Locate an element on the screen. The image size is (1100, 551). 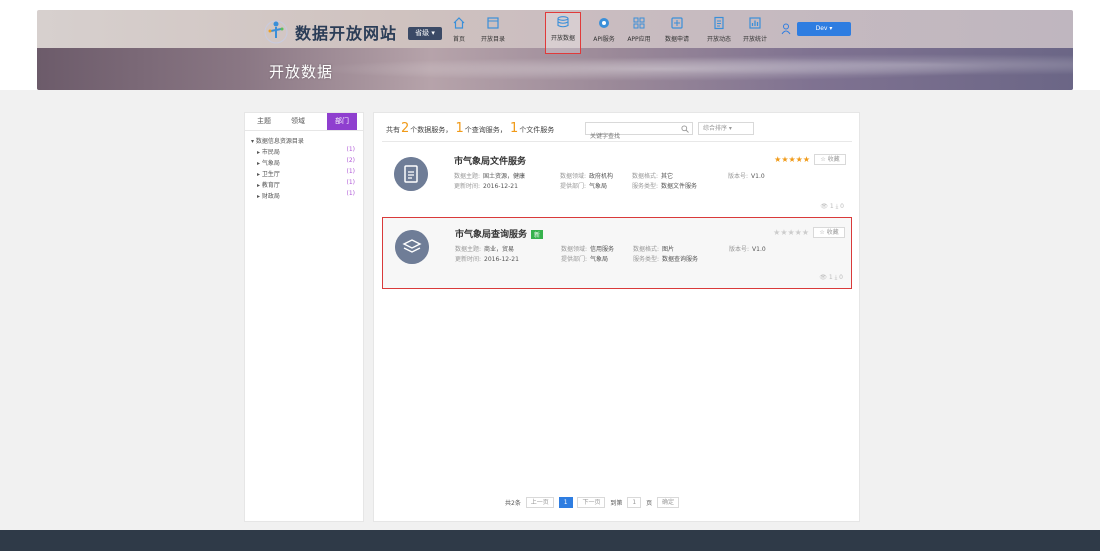
catalog-icon is located at coordinates (493, 23).